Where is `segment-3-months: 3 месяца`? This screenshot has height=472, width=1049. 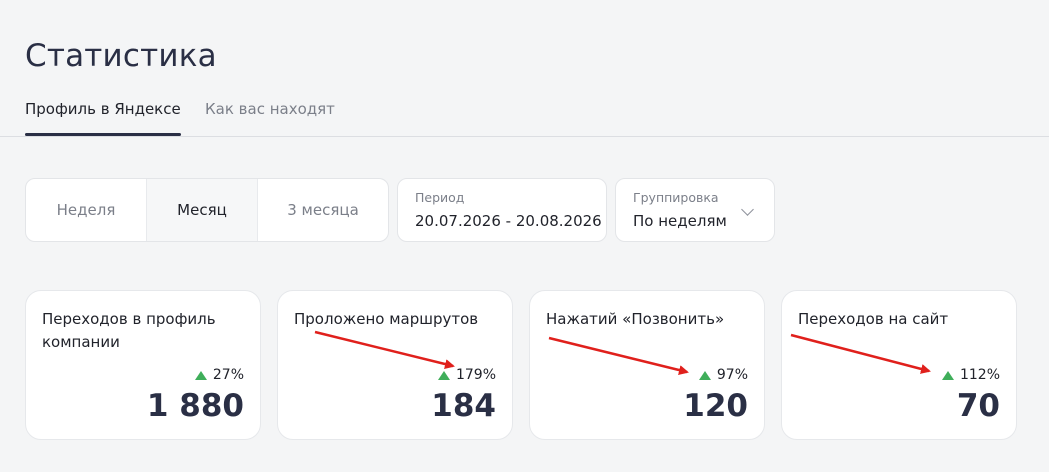 segment-3-months: 3 месяца is located at coordinates (323, 210).